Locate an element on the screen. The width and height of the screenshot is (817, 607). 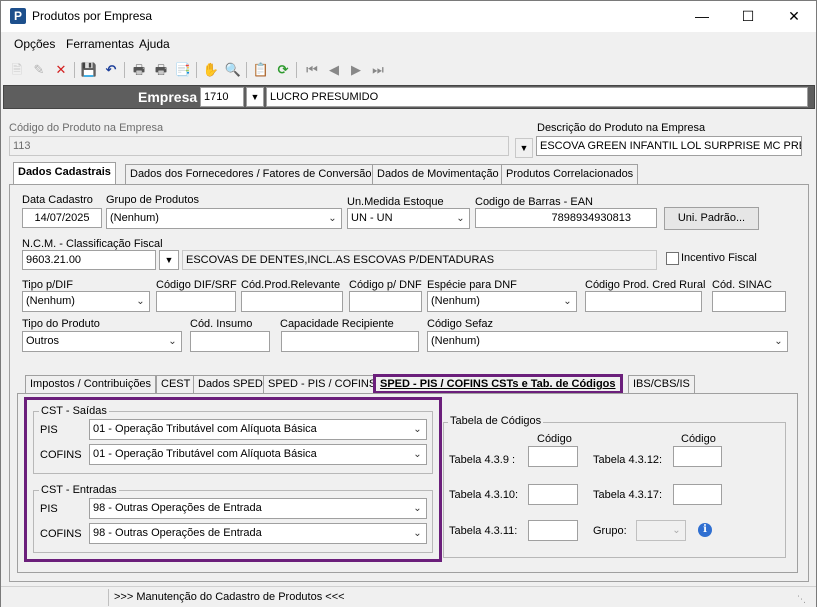
menu-ferramentas: Ferramentas is located at coordinates (100, 44).